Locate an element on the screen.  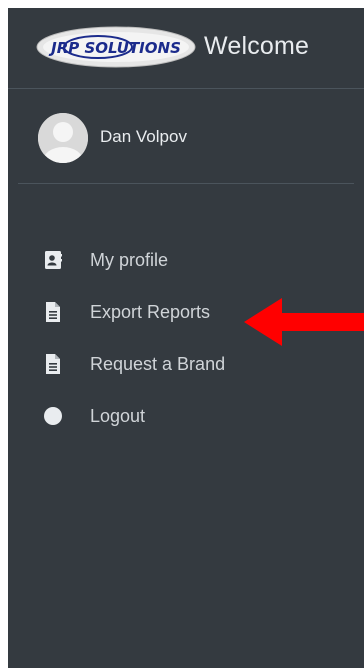
nav-label-logout: Logout is located at coordinates (118, 416).